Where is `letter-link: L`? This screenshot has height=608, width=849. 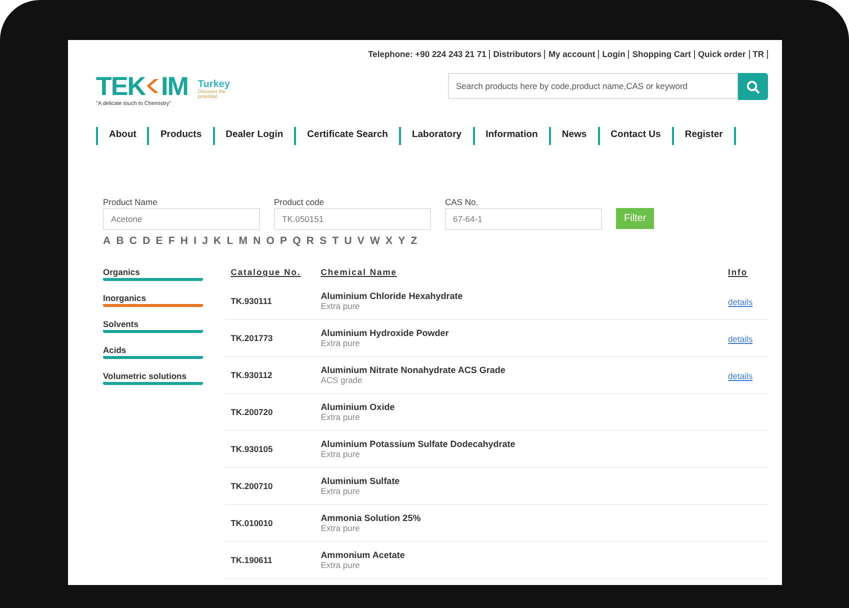 letter-link: L is located at coordinates (230, 241).